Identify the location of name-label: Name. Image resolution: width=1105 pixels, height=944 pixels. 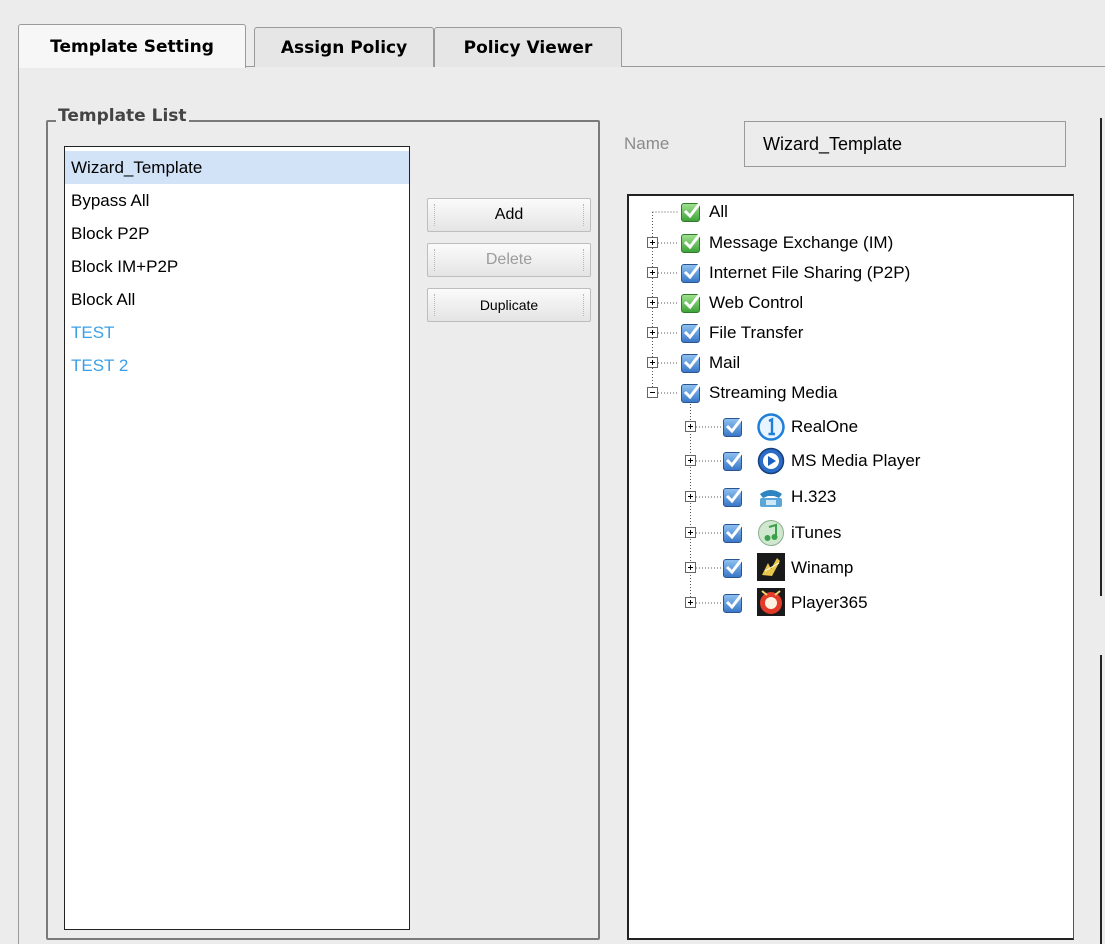
(647, 143).